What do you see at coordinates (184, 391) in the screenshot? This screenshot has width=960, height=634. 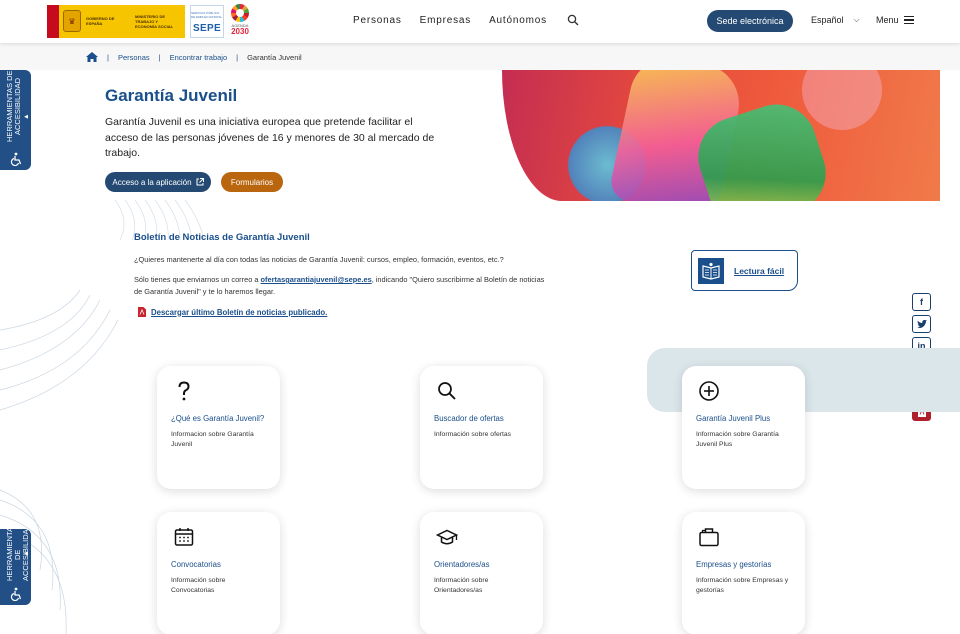 I see `question-icon` at bounding box center [184, 391].